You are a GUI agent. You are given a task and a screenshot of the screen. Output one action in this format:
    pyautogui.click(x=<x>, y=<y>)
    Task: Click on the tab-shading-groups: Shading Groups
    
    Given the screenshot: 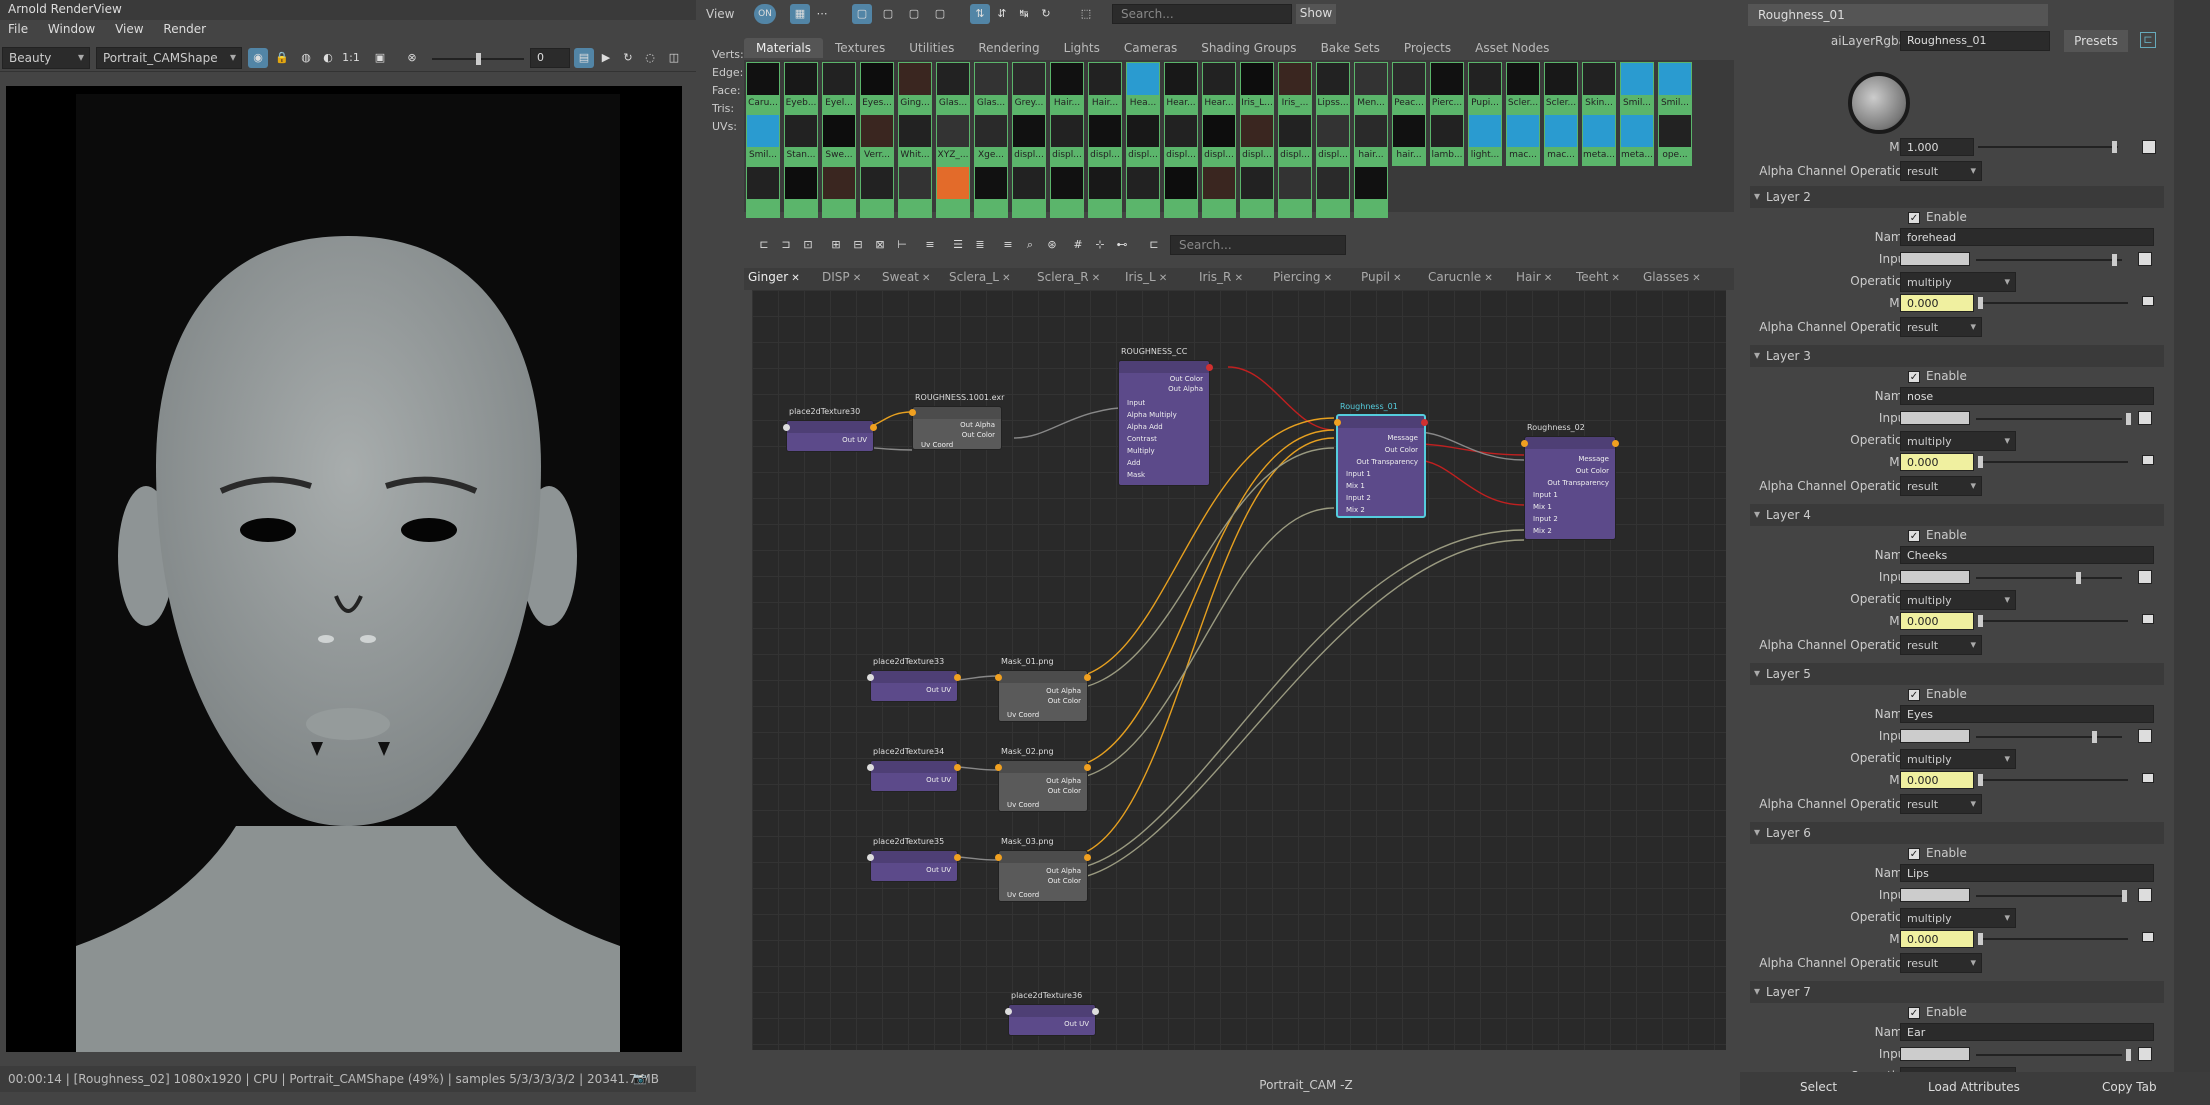 What is the action you would take?
    pyautogui.click(x=1248, y=48)
    